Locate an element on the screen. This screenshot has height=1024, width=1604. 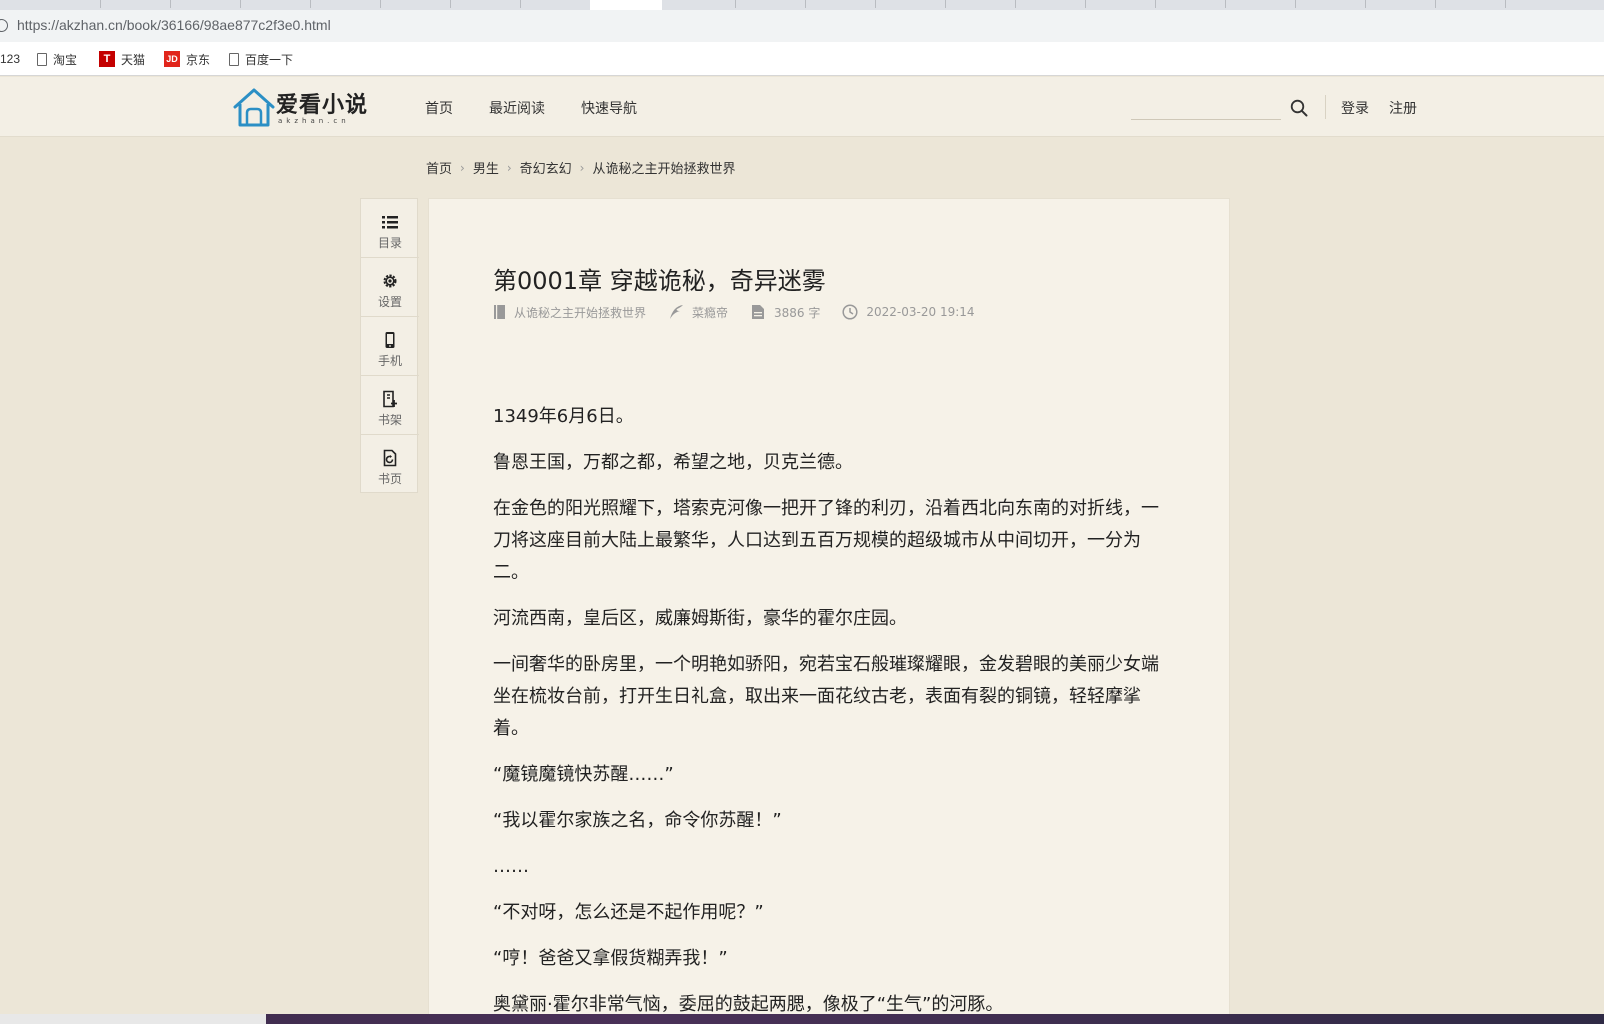
bookmark-jd: JD 京东 is located at coordinates (187, 59).